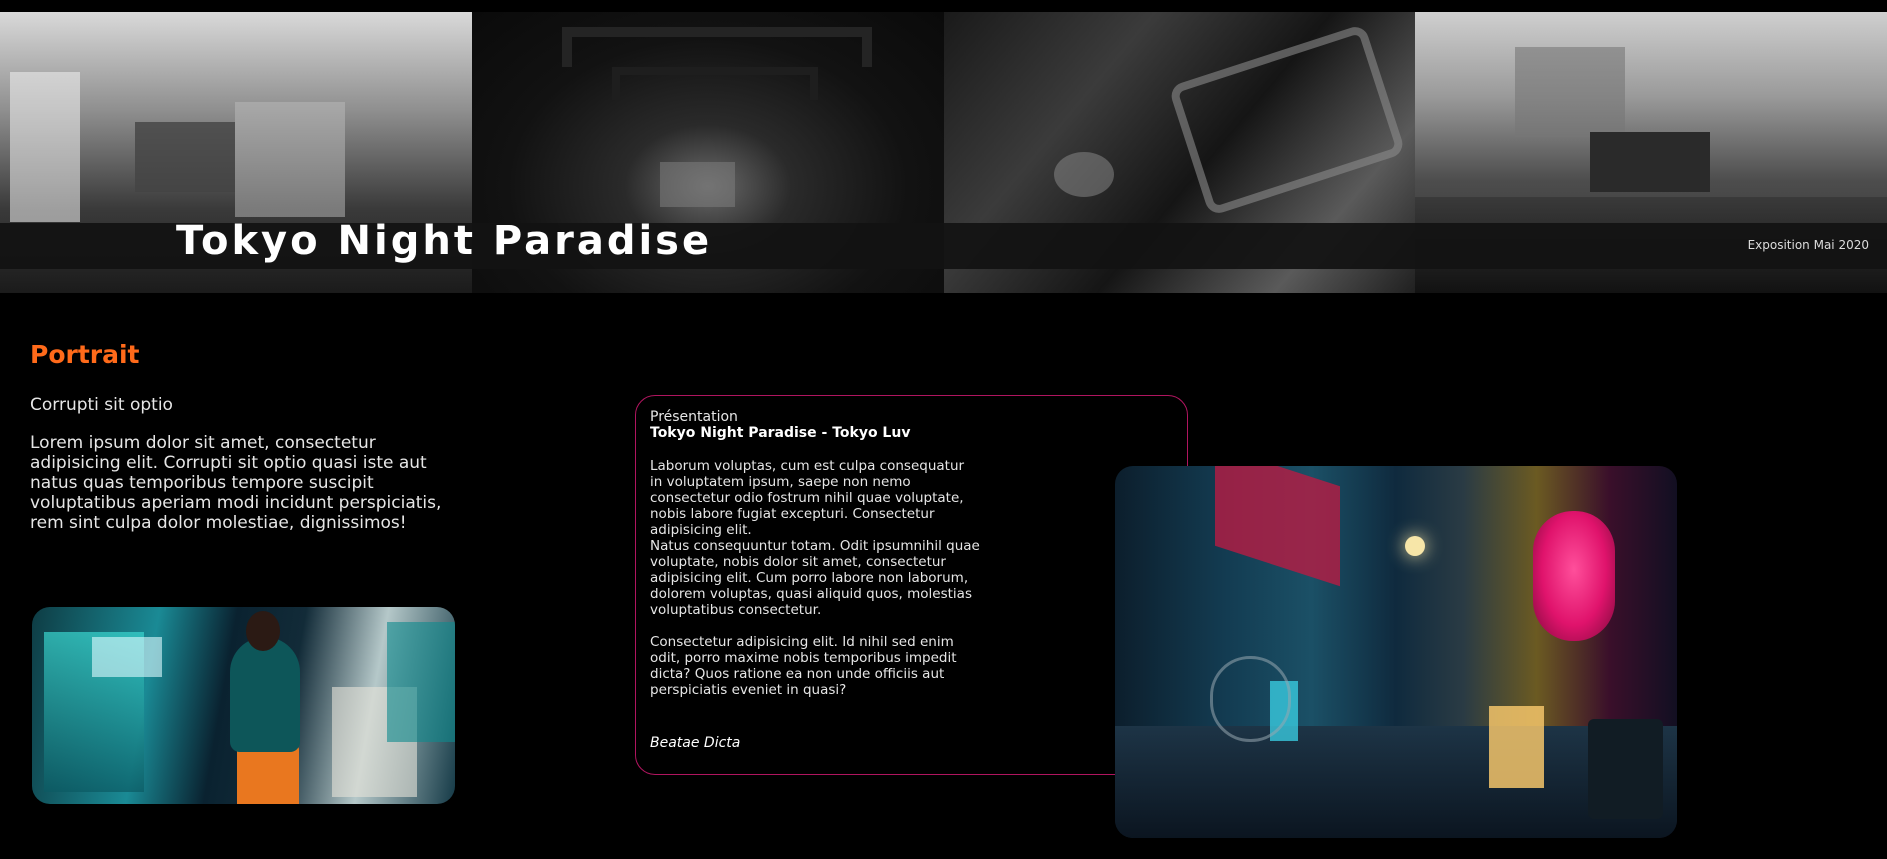  Describe the element at coordinates (265, 694) in the screenshot. I see `person-shape` at that location.